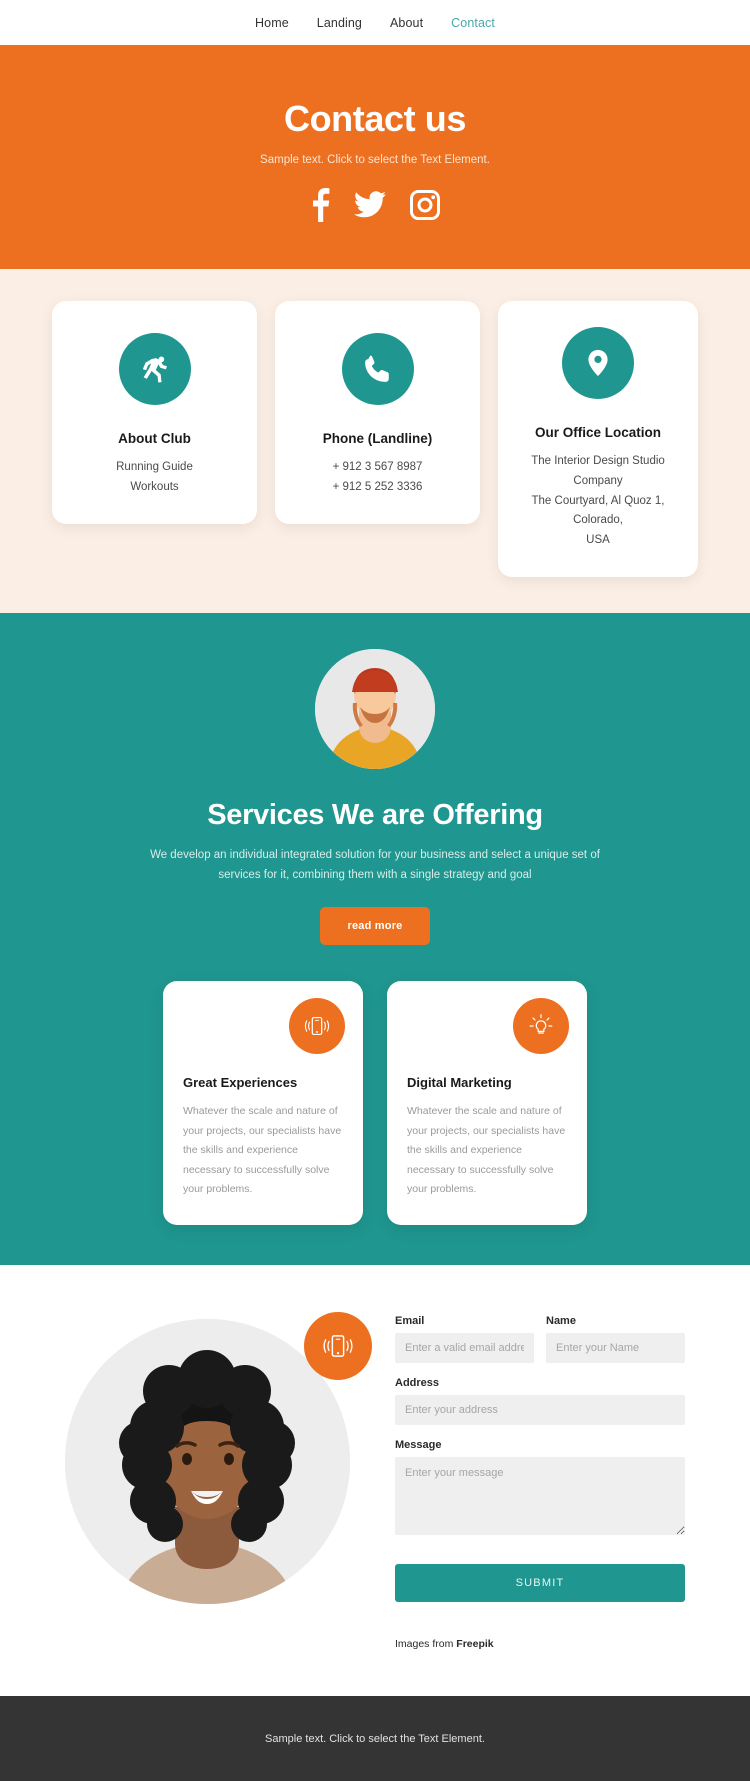  I want to click on info-card-body: + 912 3 567 8987 + 912 5 252 3336, so click(377, 478).